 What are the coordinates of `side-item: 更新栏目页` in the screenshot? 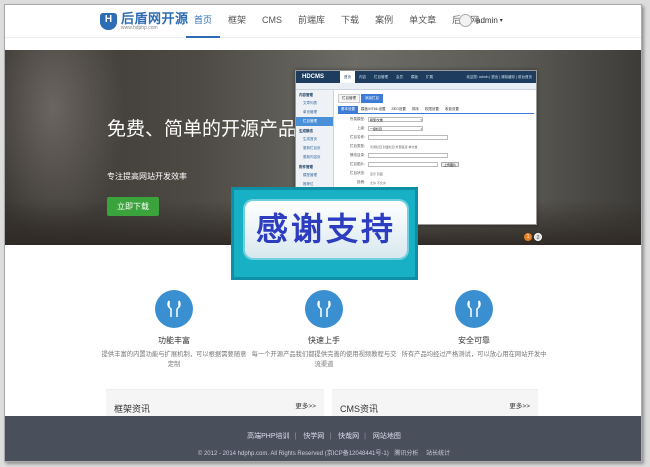 It's located at (312, 148).